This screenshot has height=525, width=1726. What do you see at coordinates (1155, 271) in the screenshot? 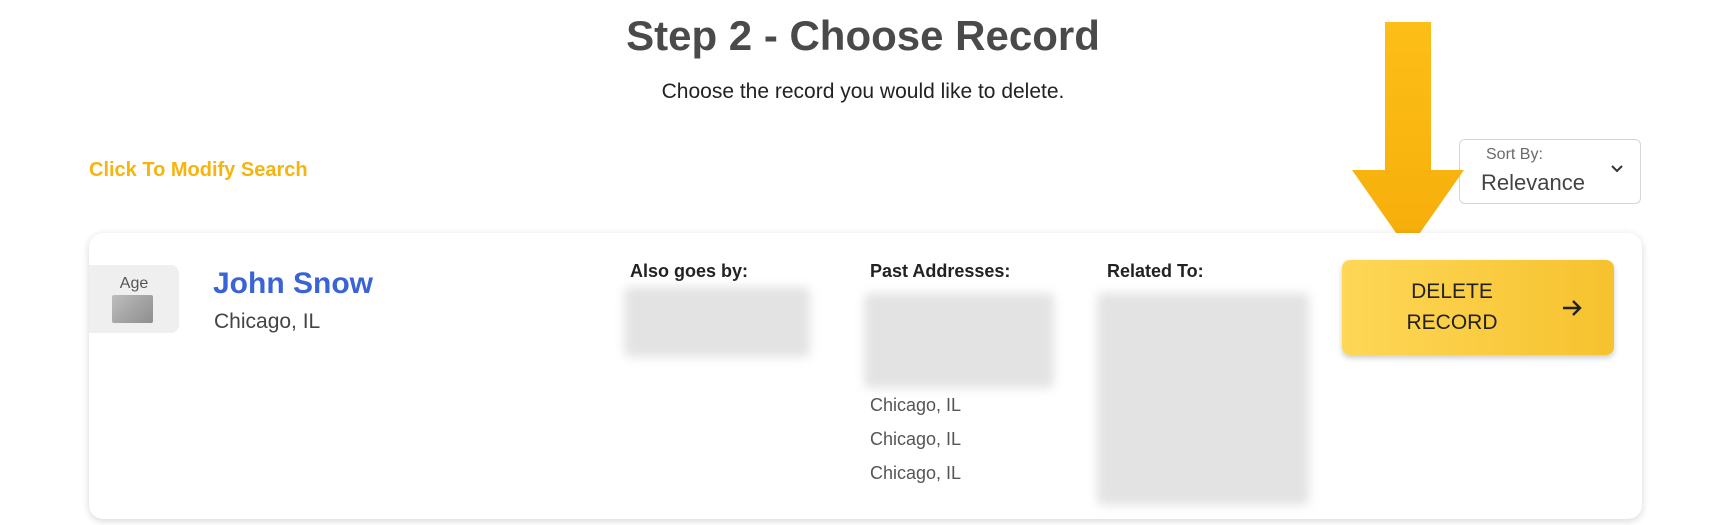
I see `related-to-heading: Related To:` at bounding box center [1155, 271].